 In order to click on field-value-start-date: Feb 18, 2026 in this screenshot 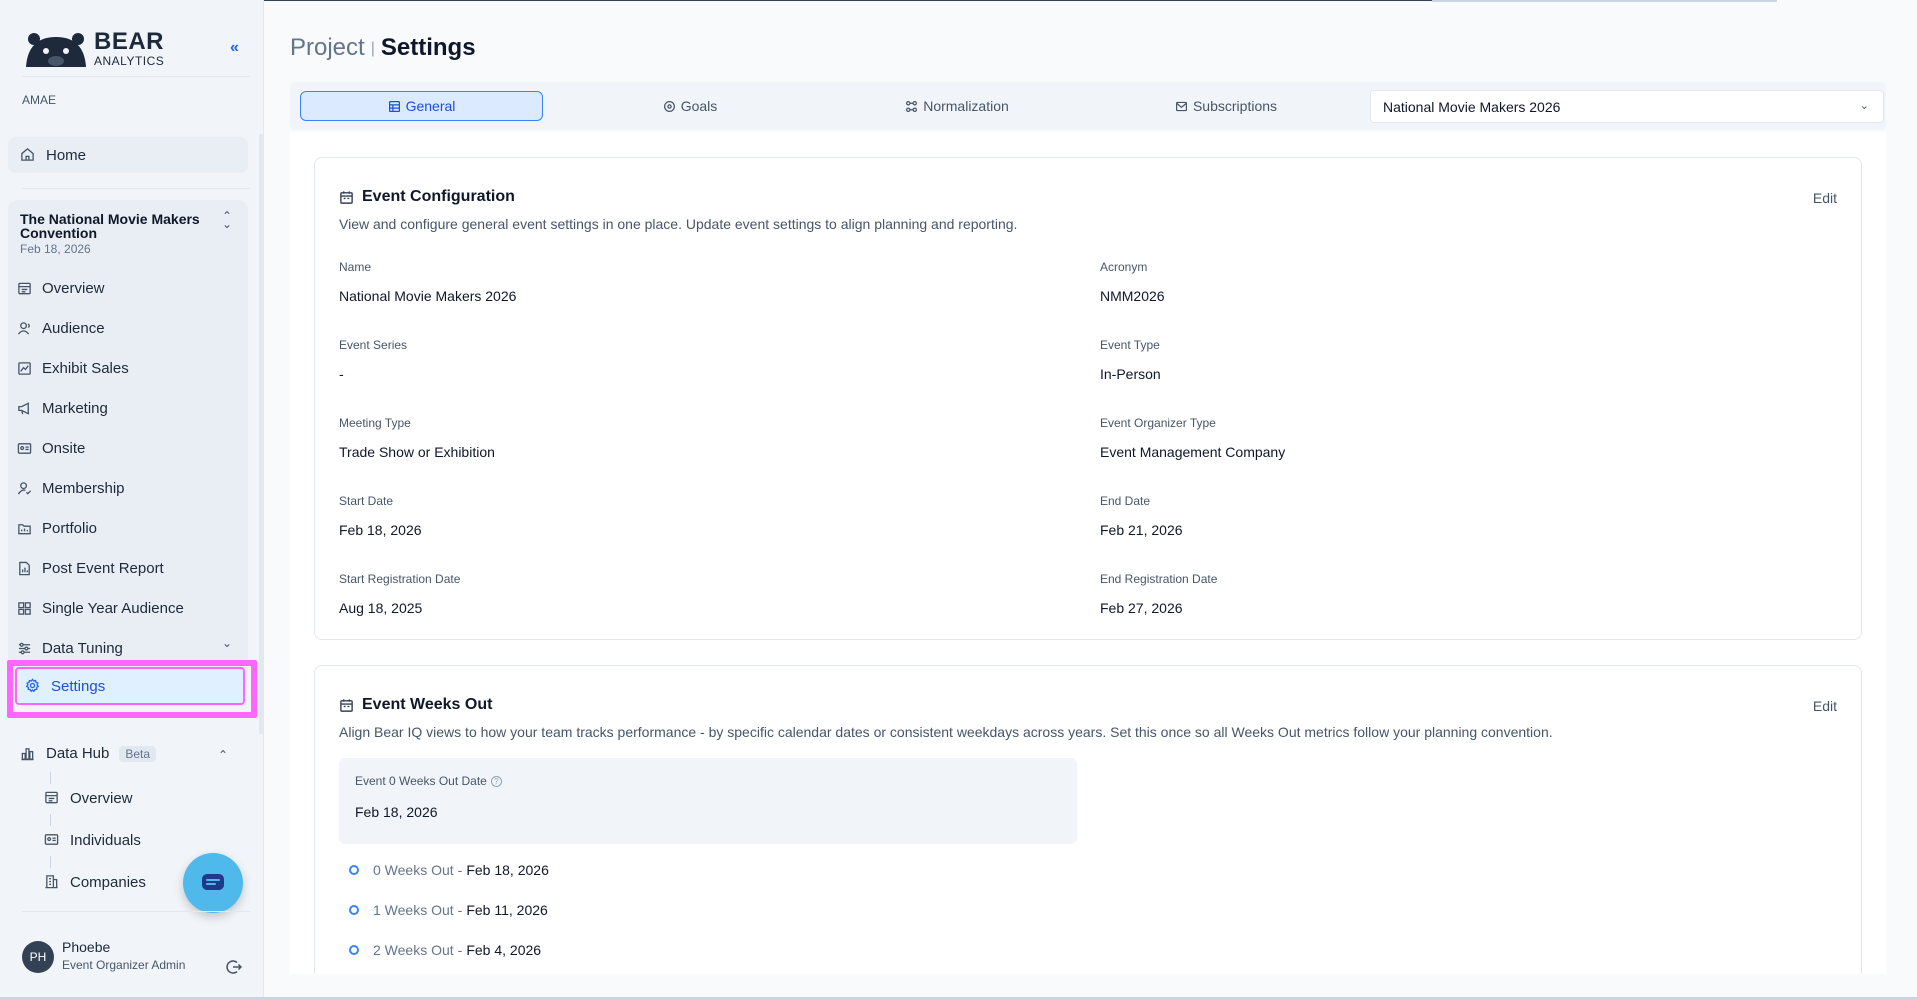, I will do `click(380, 530)`.